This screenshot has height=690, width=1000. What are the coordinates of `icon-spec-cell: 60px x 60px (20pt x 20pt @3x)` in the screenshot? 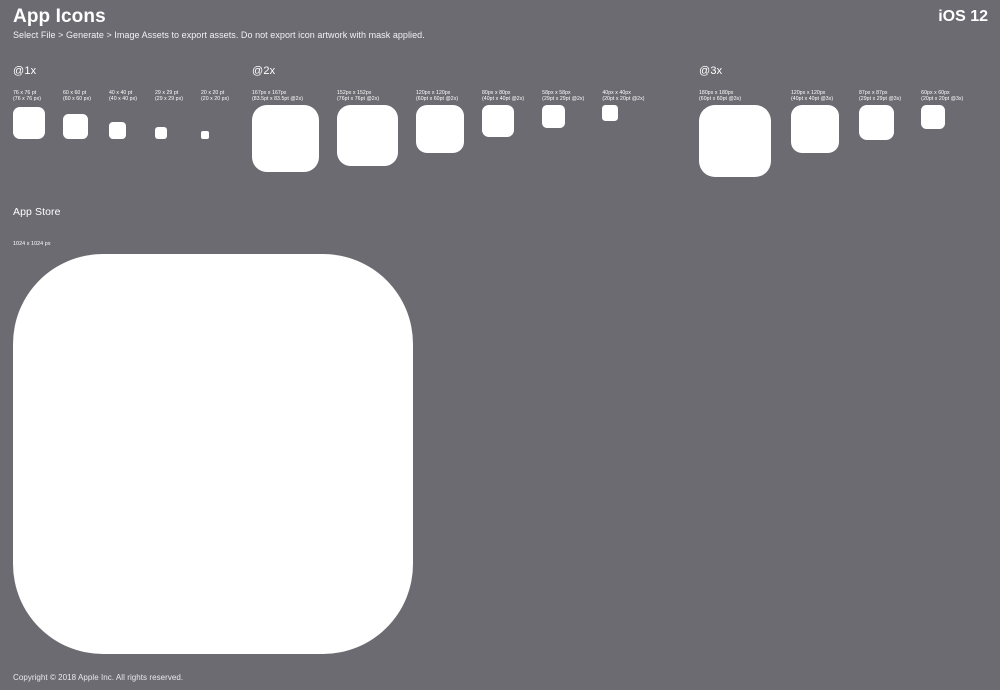 It's located at (942, 109).